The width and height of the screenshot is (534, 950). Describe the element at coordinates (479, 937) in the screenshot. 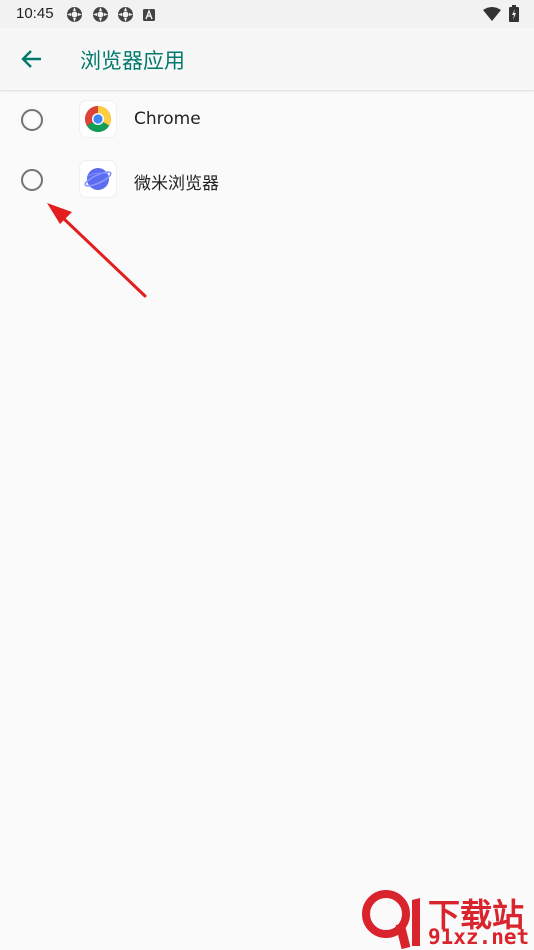

I see `watermark-url: 91xz.net` at that location.